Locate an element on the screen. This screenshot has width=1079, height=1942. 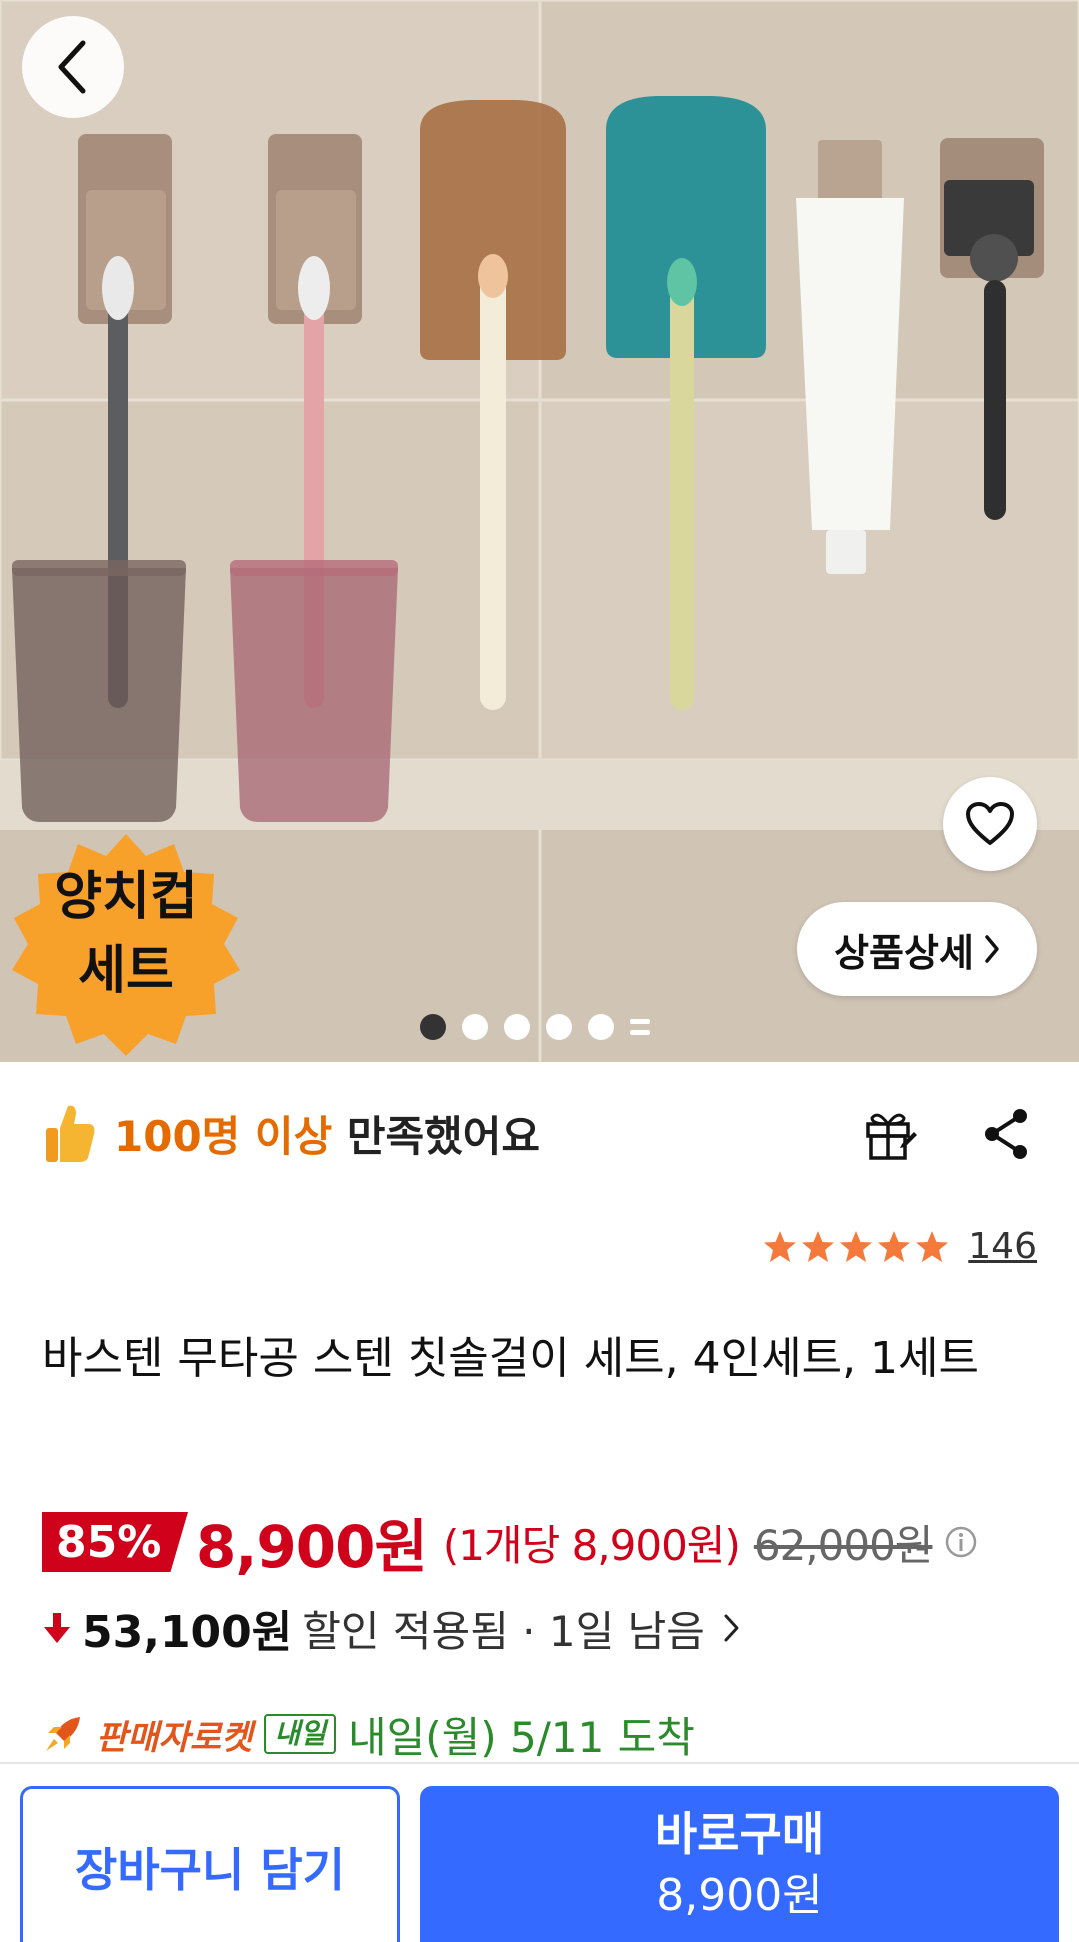
discount-note: 할인 적용됨 · 1일 남음 is located at coordinates (503, 1631).